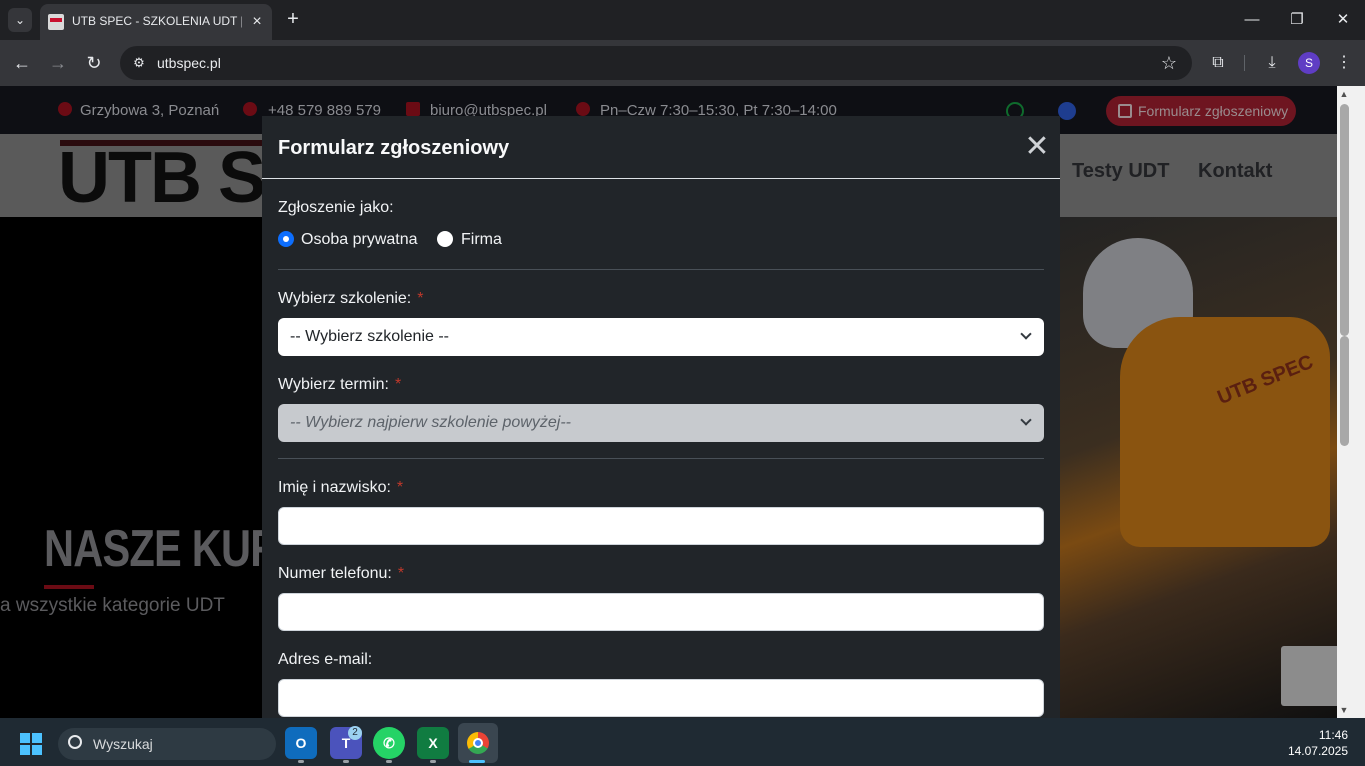 This screenshot has width=1365, height=766. What do you see at coordinates (389, 743) in the screenshot?
I see `whatsapp-app-icon: ✆` at bounding box center [389, 743].